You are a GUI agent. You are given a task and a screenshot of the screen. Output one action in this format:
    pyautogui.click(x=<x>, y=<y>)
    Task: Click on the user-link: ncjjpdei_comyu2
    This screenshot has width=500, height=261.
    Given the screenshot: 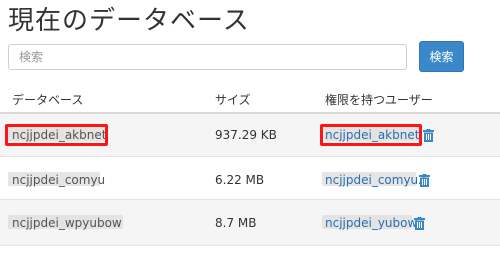 What is the action you would take?
    pyautogui.click(x=375, y=180)
    